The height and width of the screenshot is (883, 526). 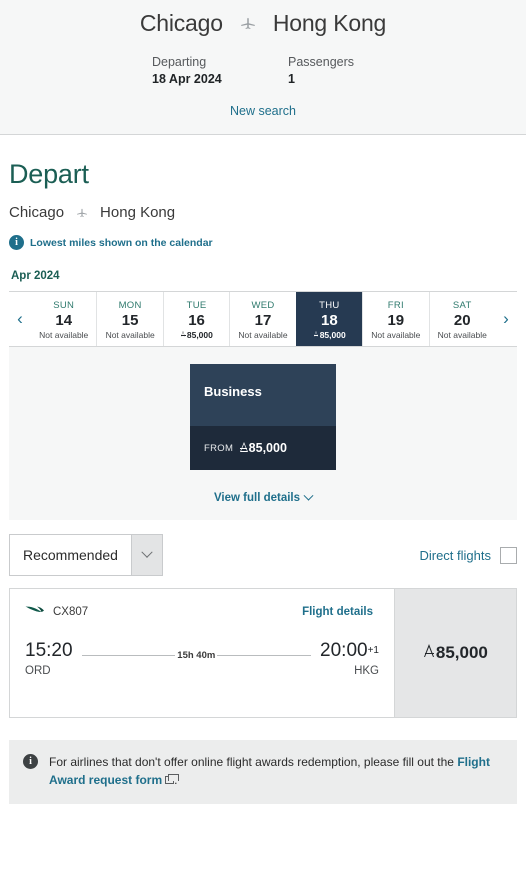 What do you see at coordinates (506, 319) in the screenshot?
I see `calendar-next-arrow-icon: ›` at bounding box center [506, 319].